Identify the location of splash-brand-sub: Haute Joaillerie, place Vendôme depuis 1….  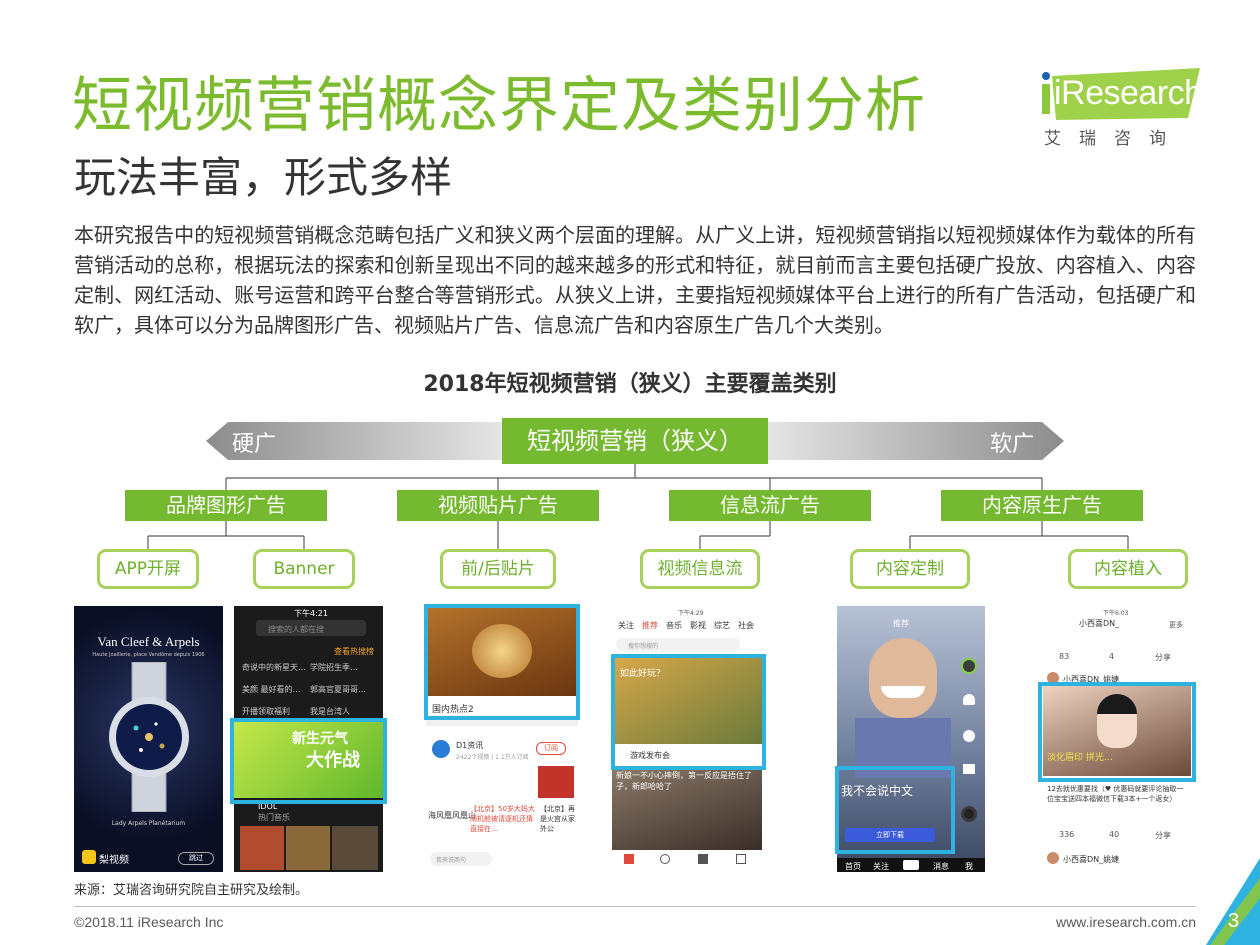
(148, 655).